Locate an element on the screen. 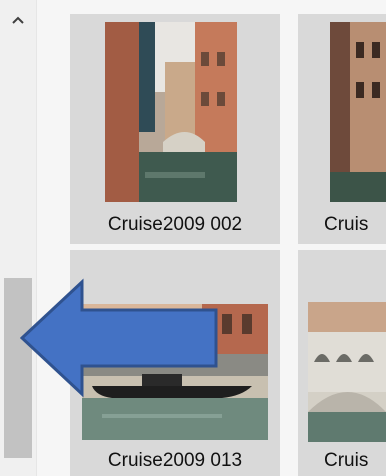 Image resolution: width=386 pixels, height=476 pixels. vertical-scrollbar is located at coordinates (18, 238).